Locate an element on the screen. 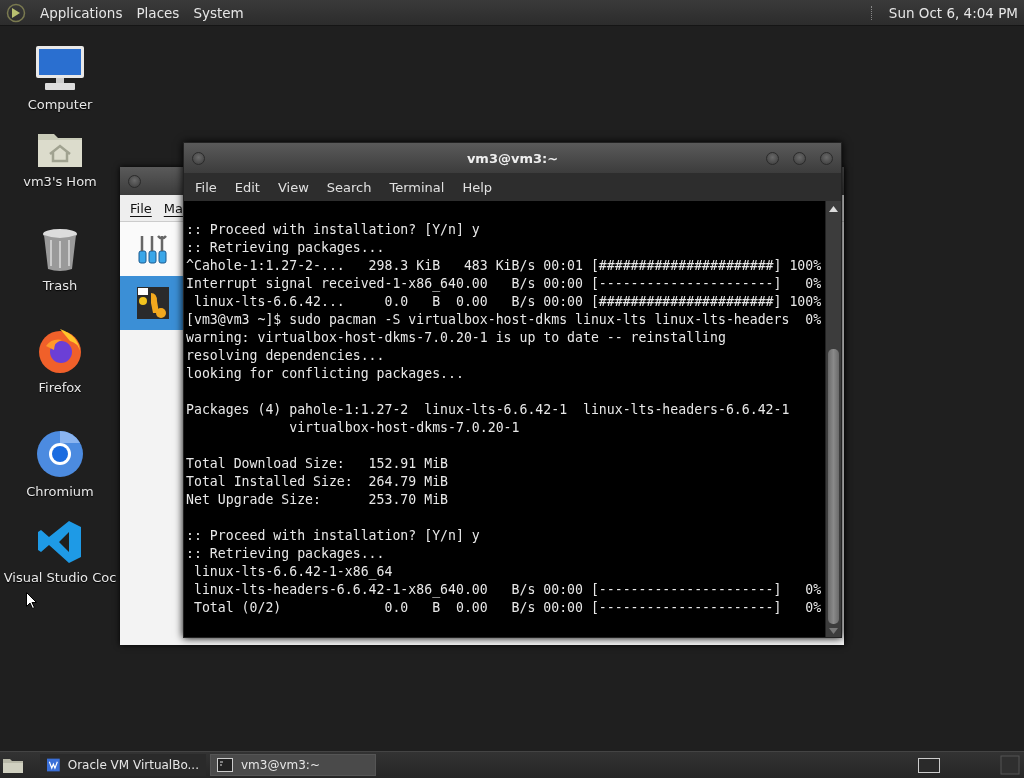 The width and height of the screenshot is (1024, 778). terminal-line: Total Installed Size: 264.79 MiB is located at coordinates (317, 482).